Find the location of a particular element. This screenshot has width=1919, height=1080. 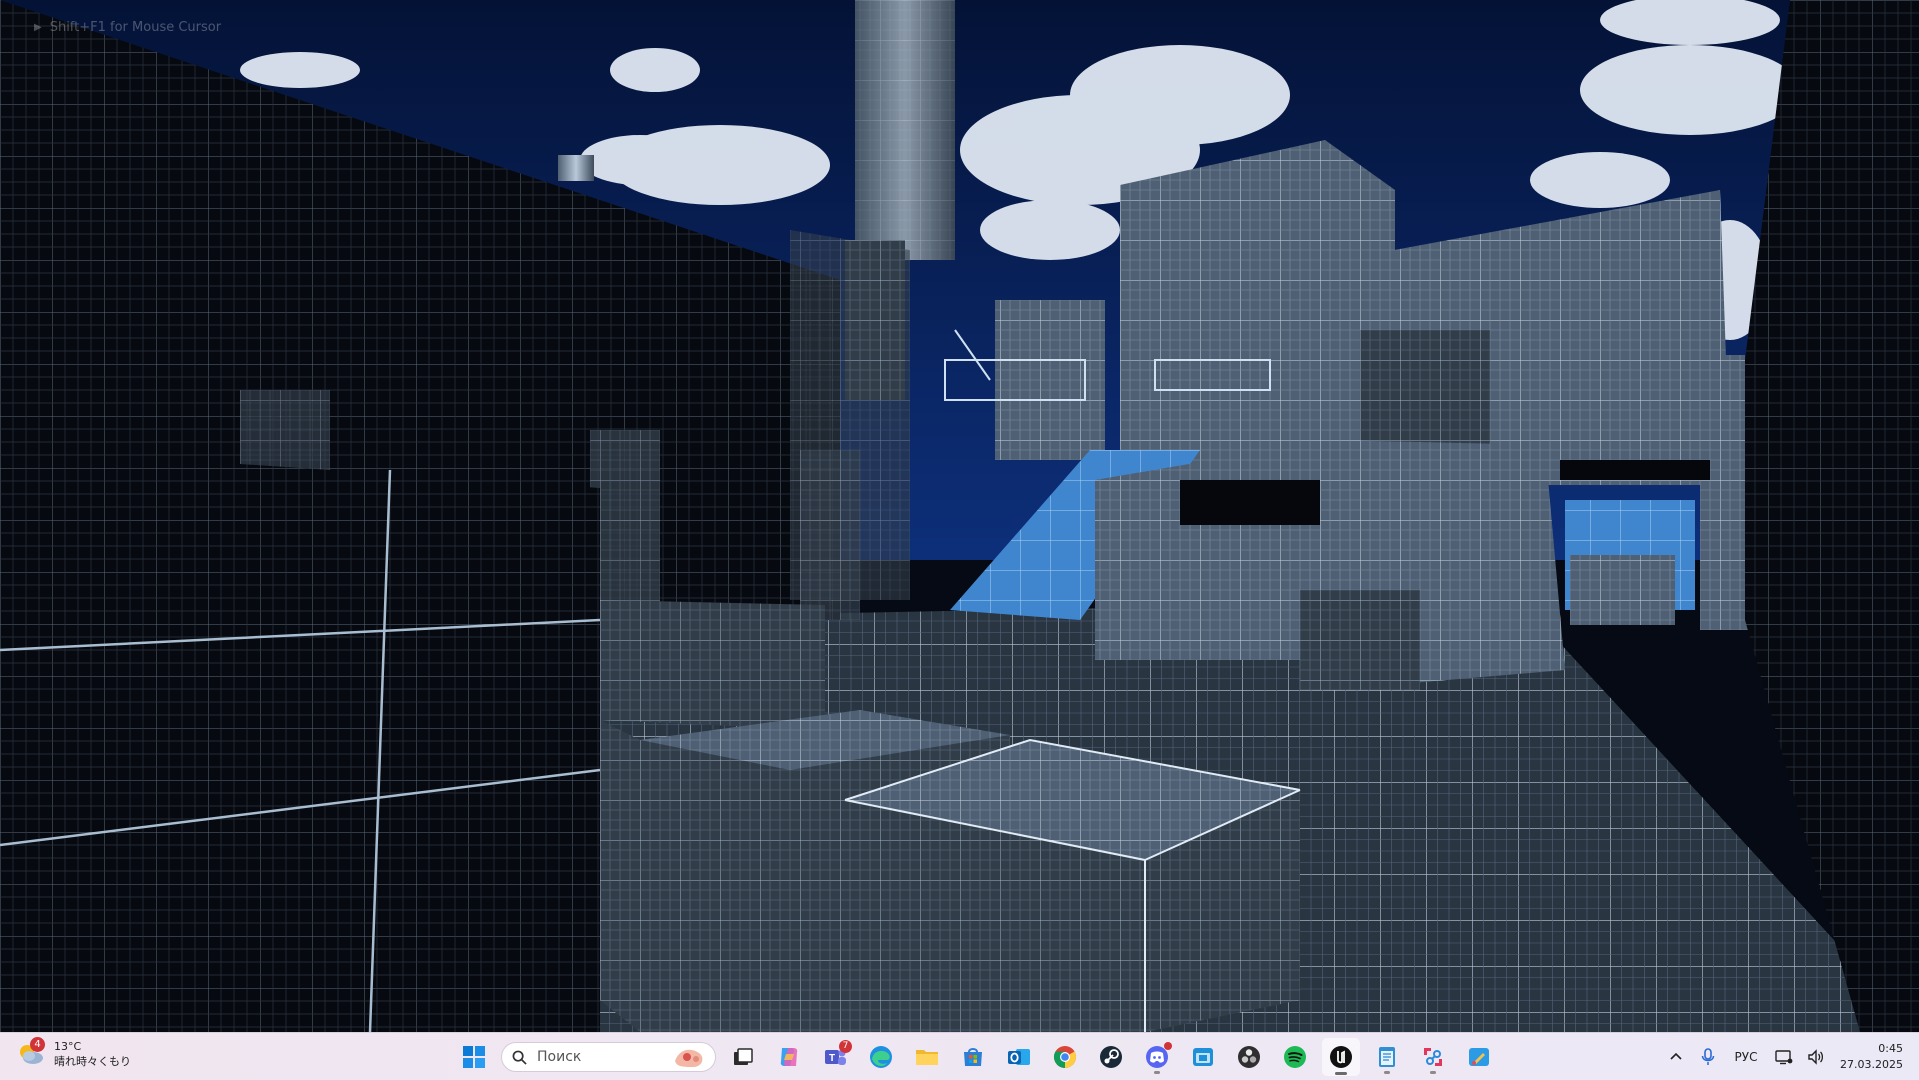

clock-time: 0:45 is located at coordinates (1890, 1048).